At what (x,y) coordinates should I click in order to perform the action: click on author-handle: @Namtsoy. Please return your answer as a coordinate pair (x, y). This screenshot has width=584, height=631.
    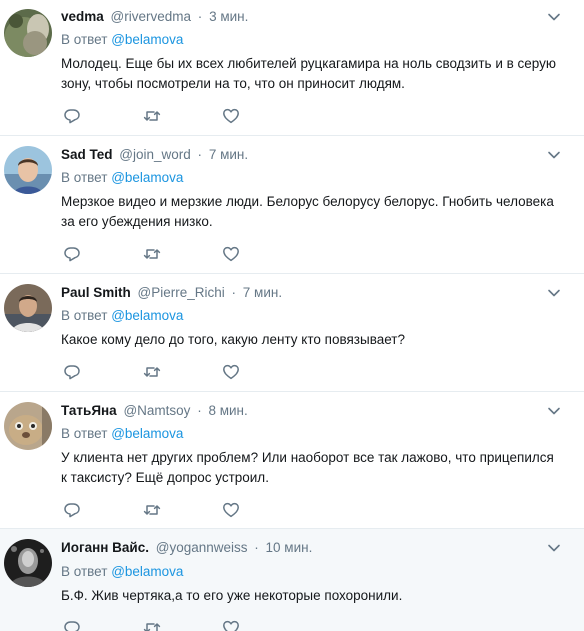
    Looking at the image, I should click on (156, 410).